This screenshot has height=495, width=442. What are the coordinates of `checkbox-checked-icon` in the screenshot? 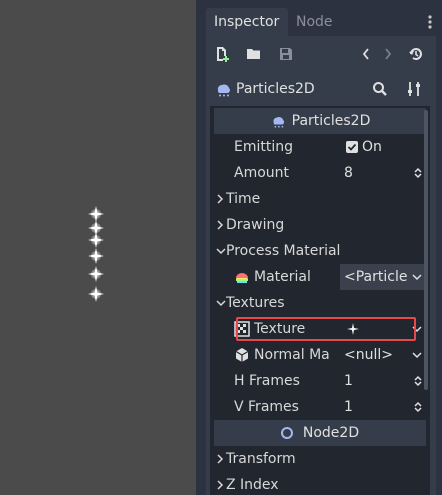 It's located at (352, 147).